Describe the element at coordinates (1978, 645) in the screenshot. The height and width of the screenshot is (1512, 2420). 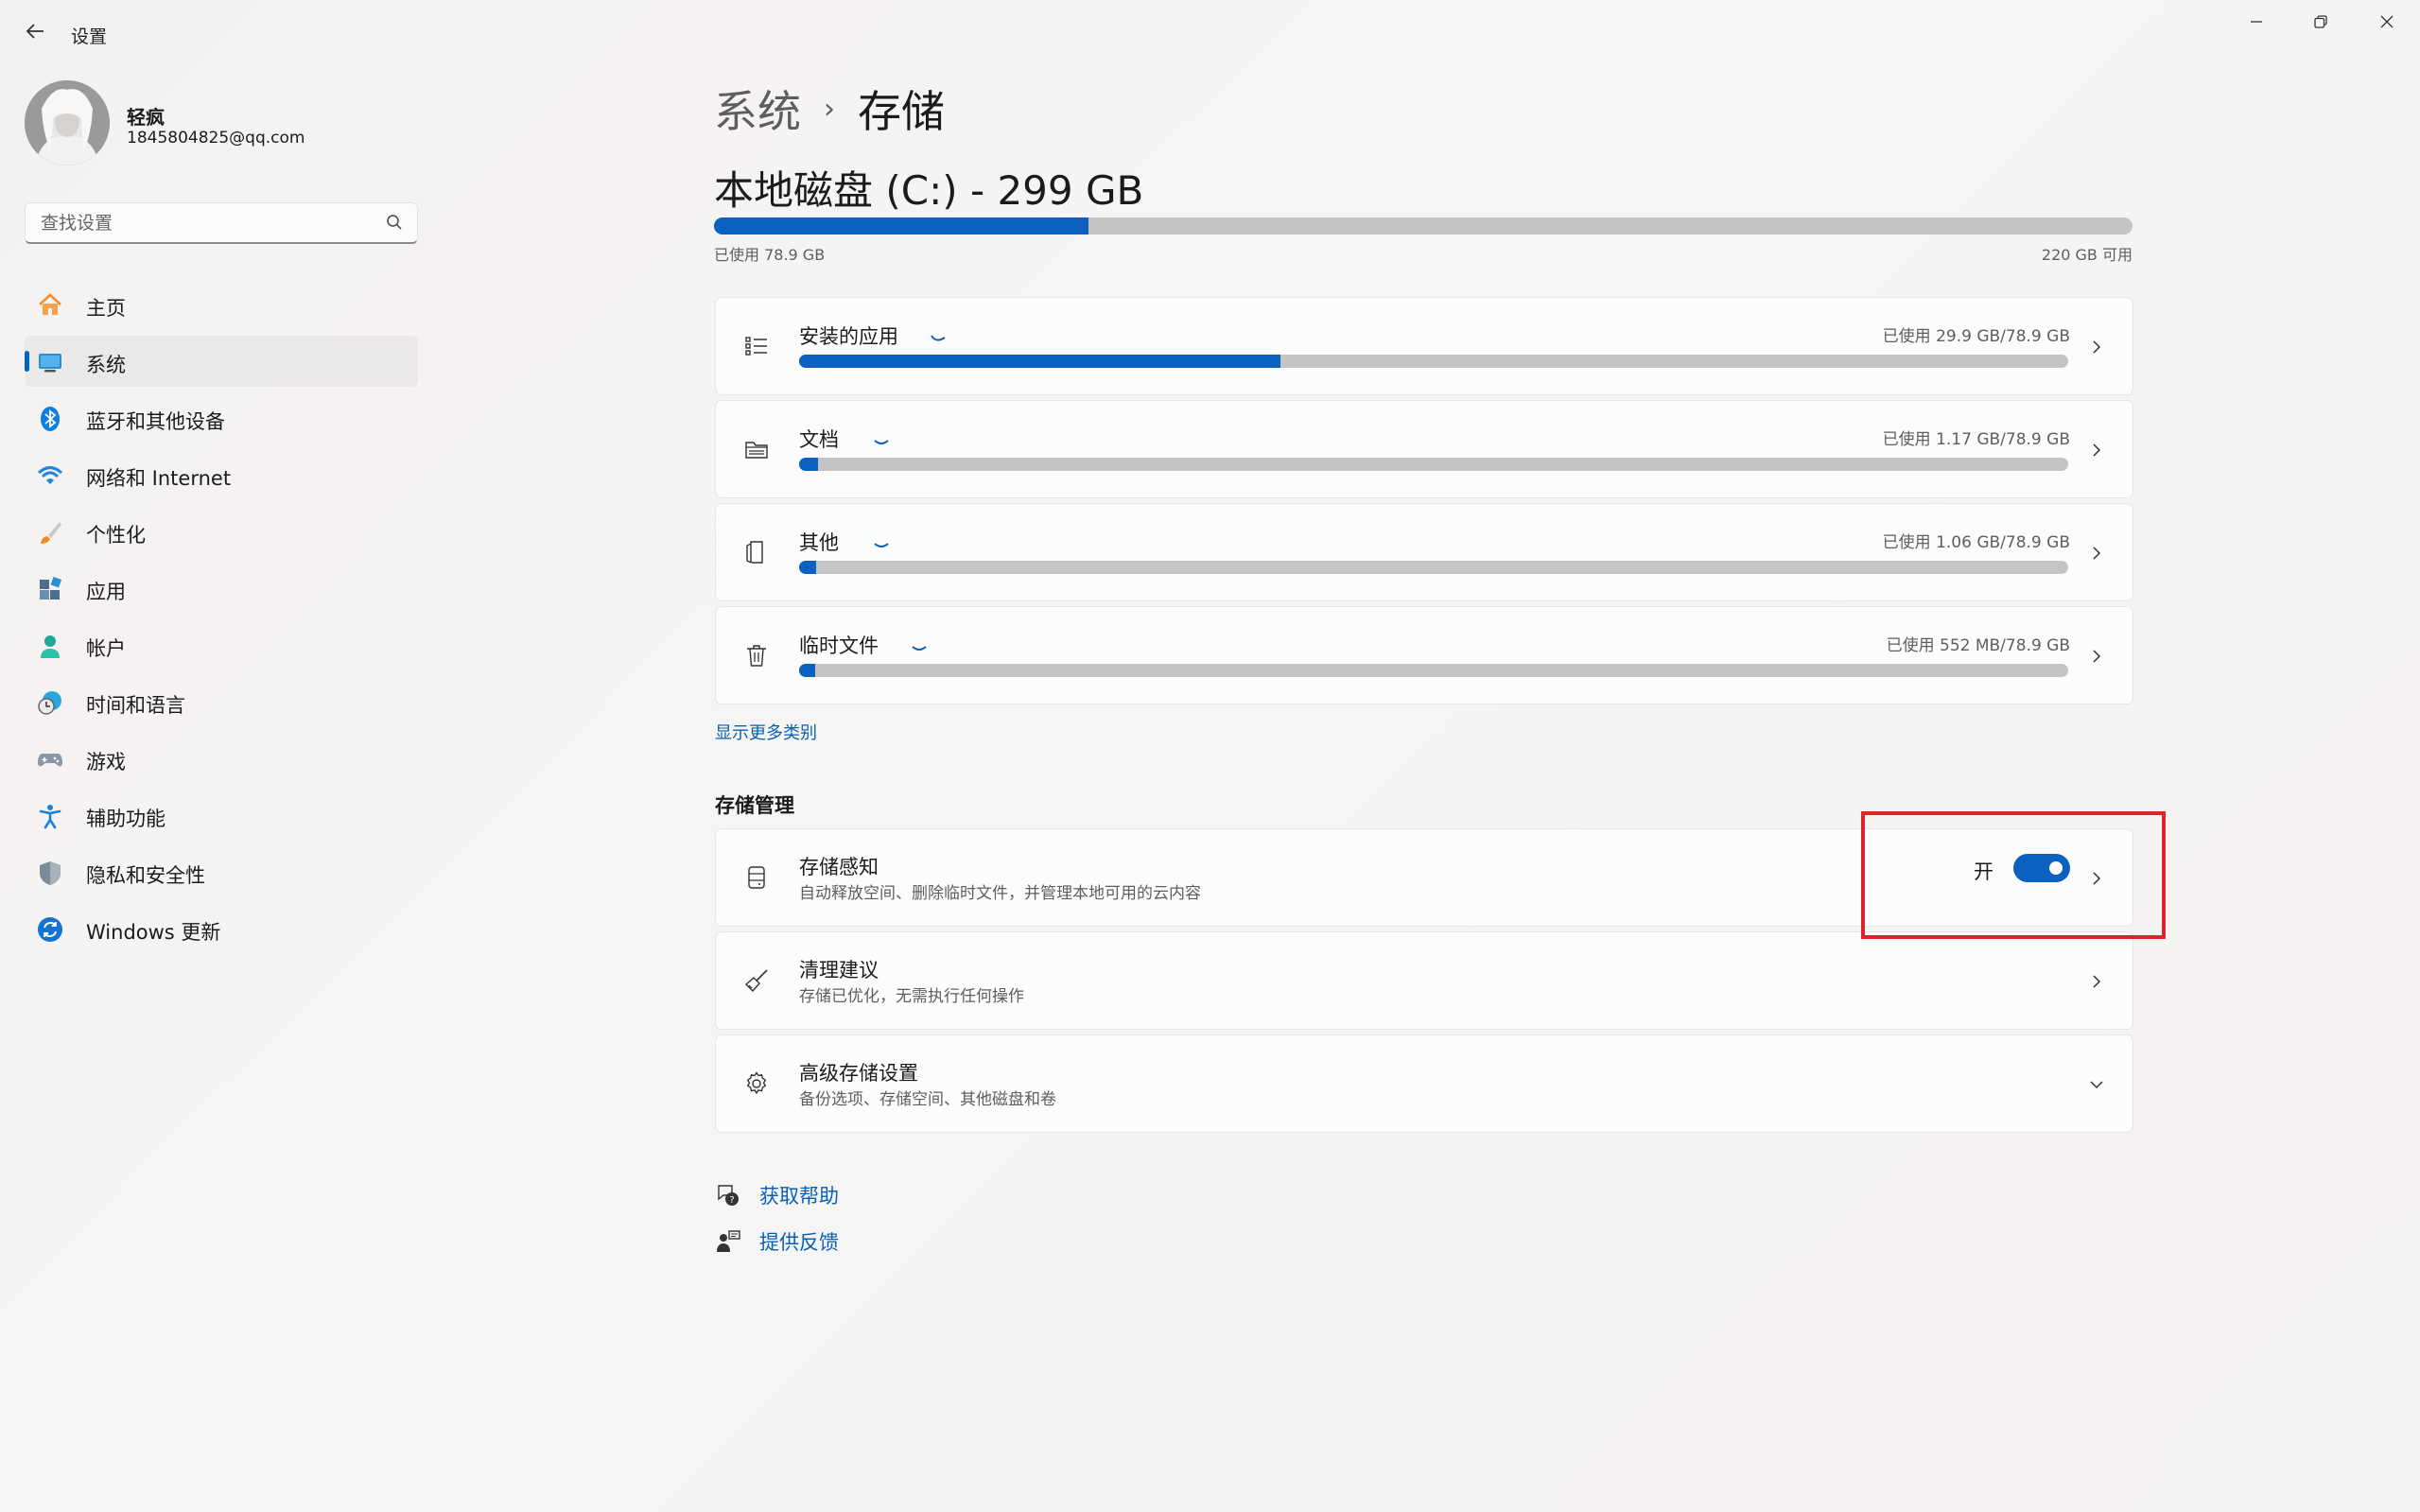
I see `category-usage: 已使用 552 MB/78.9 GB` at that location.